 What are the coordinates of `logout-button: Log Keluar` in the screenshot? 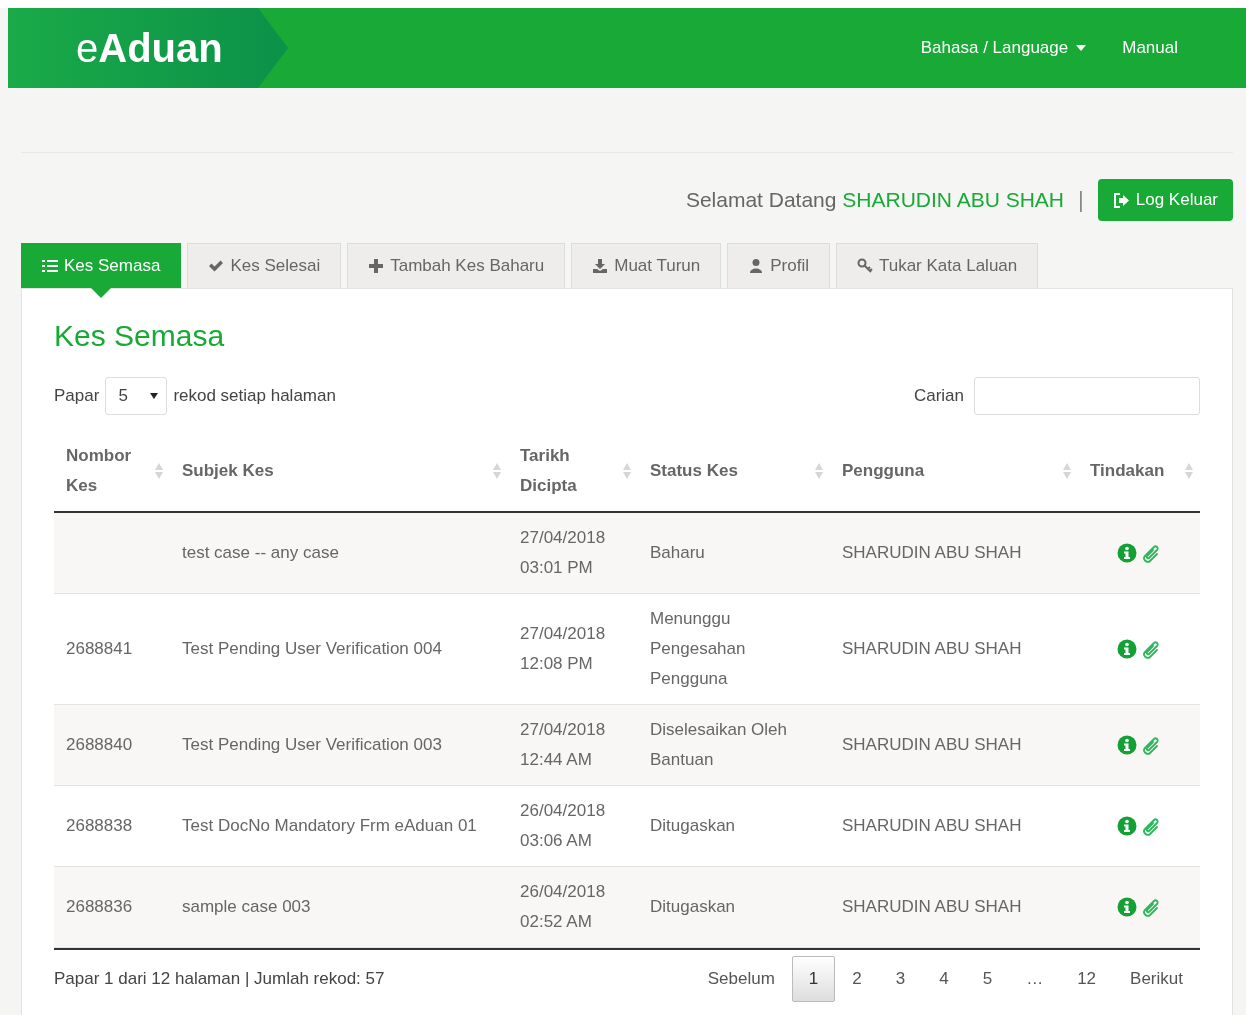 It's located at (1165, 200).